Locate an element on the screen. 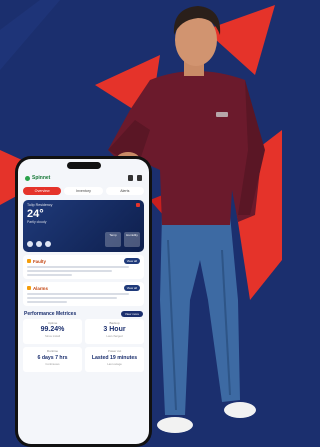 The image size is (320, 447). weather-tile-temp: Temp is located at coordinates (113, 239).